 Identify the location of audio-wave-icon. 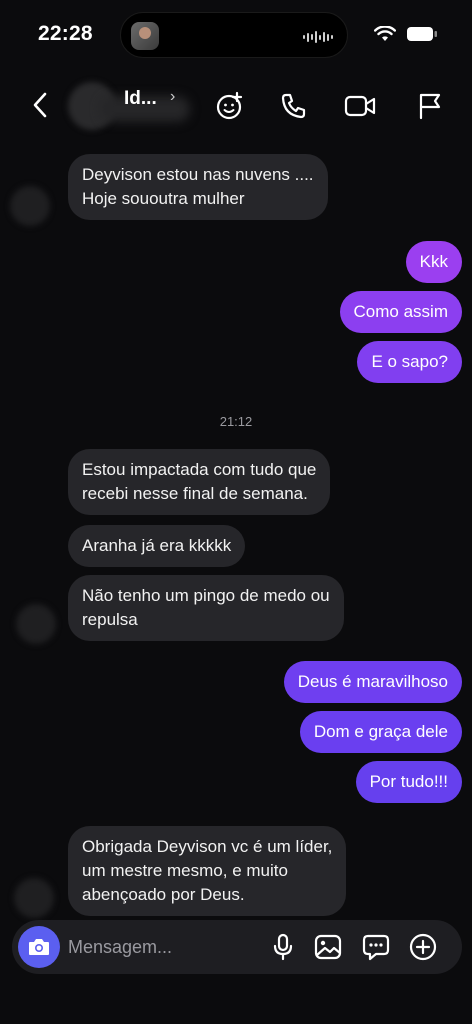
(318, 37).